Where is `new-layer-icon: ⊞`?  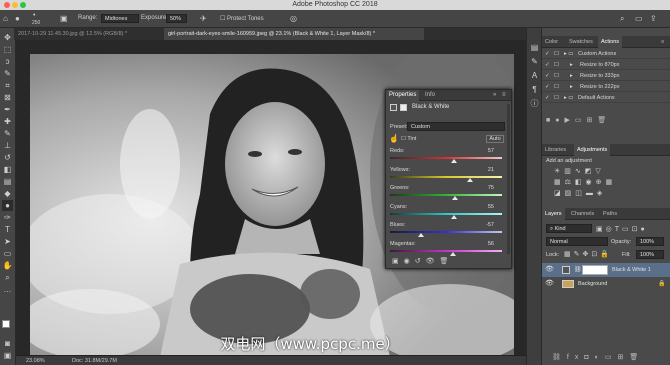
new-layer-icon: ⊞ is located at coordinates (623, 357).